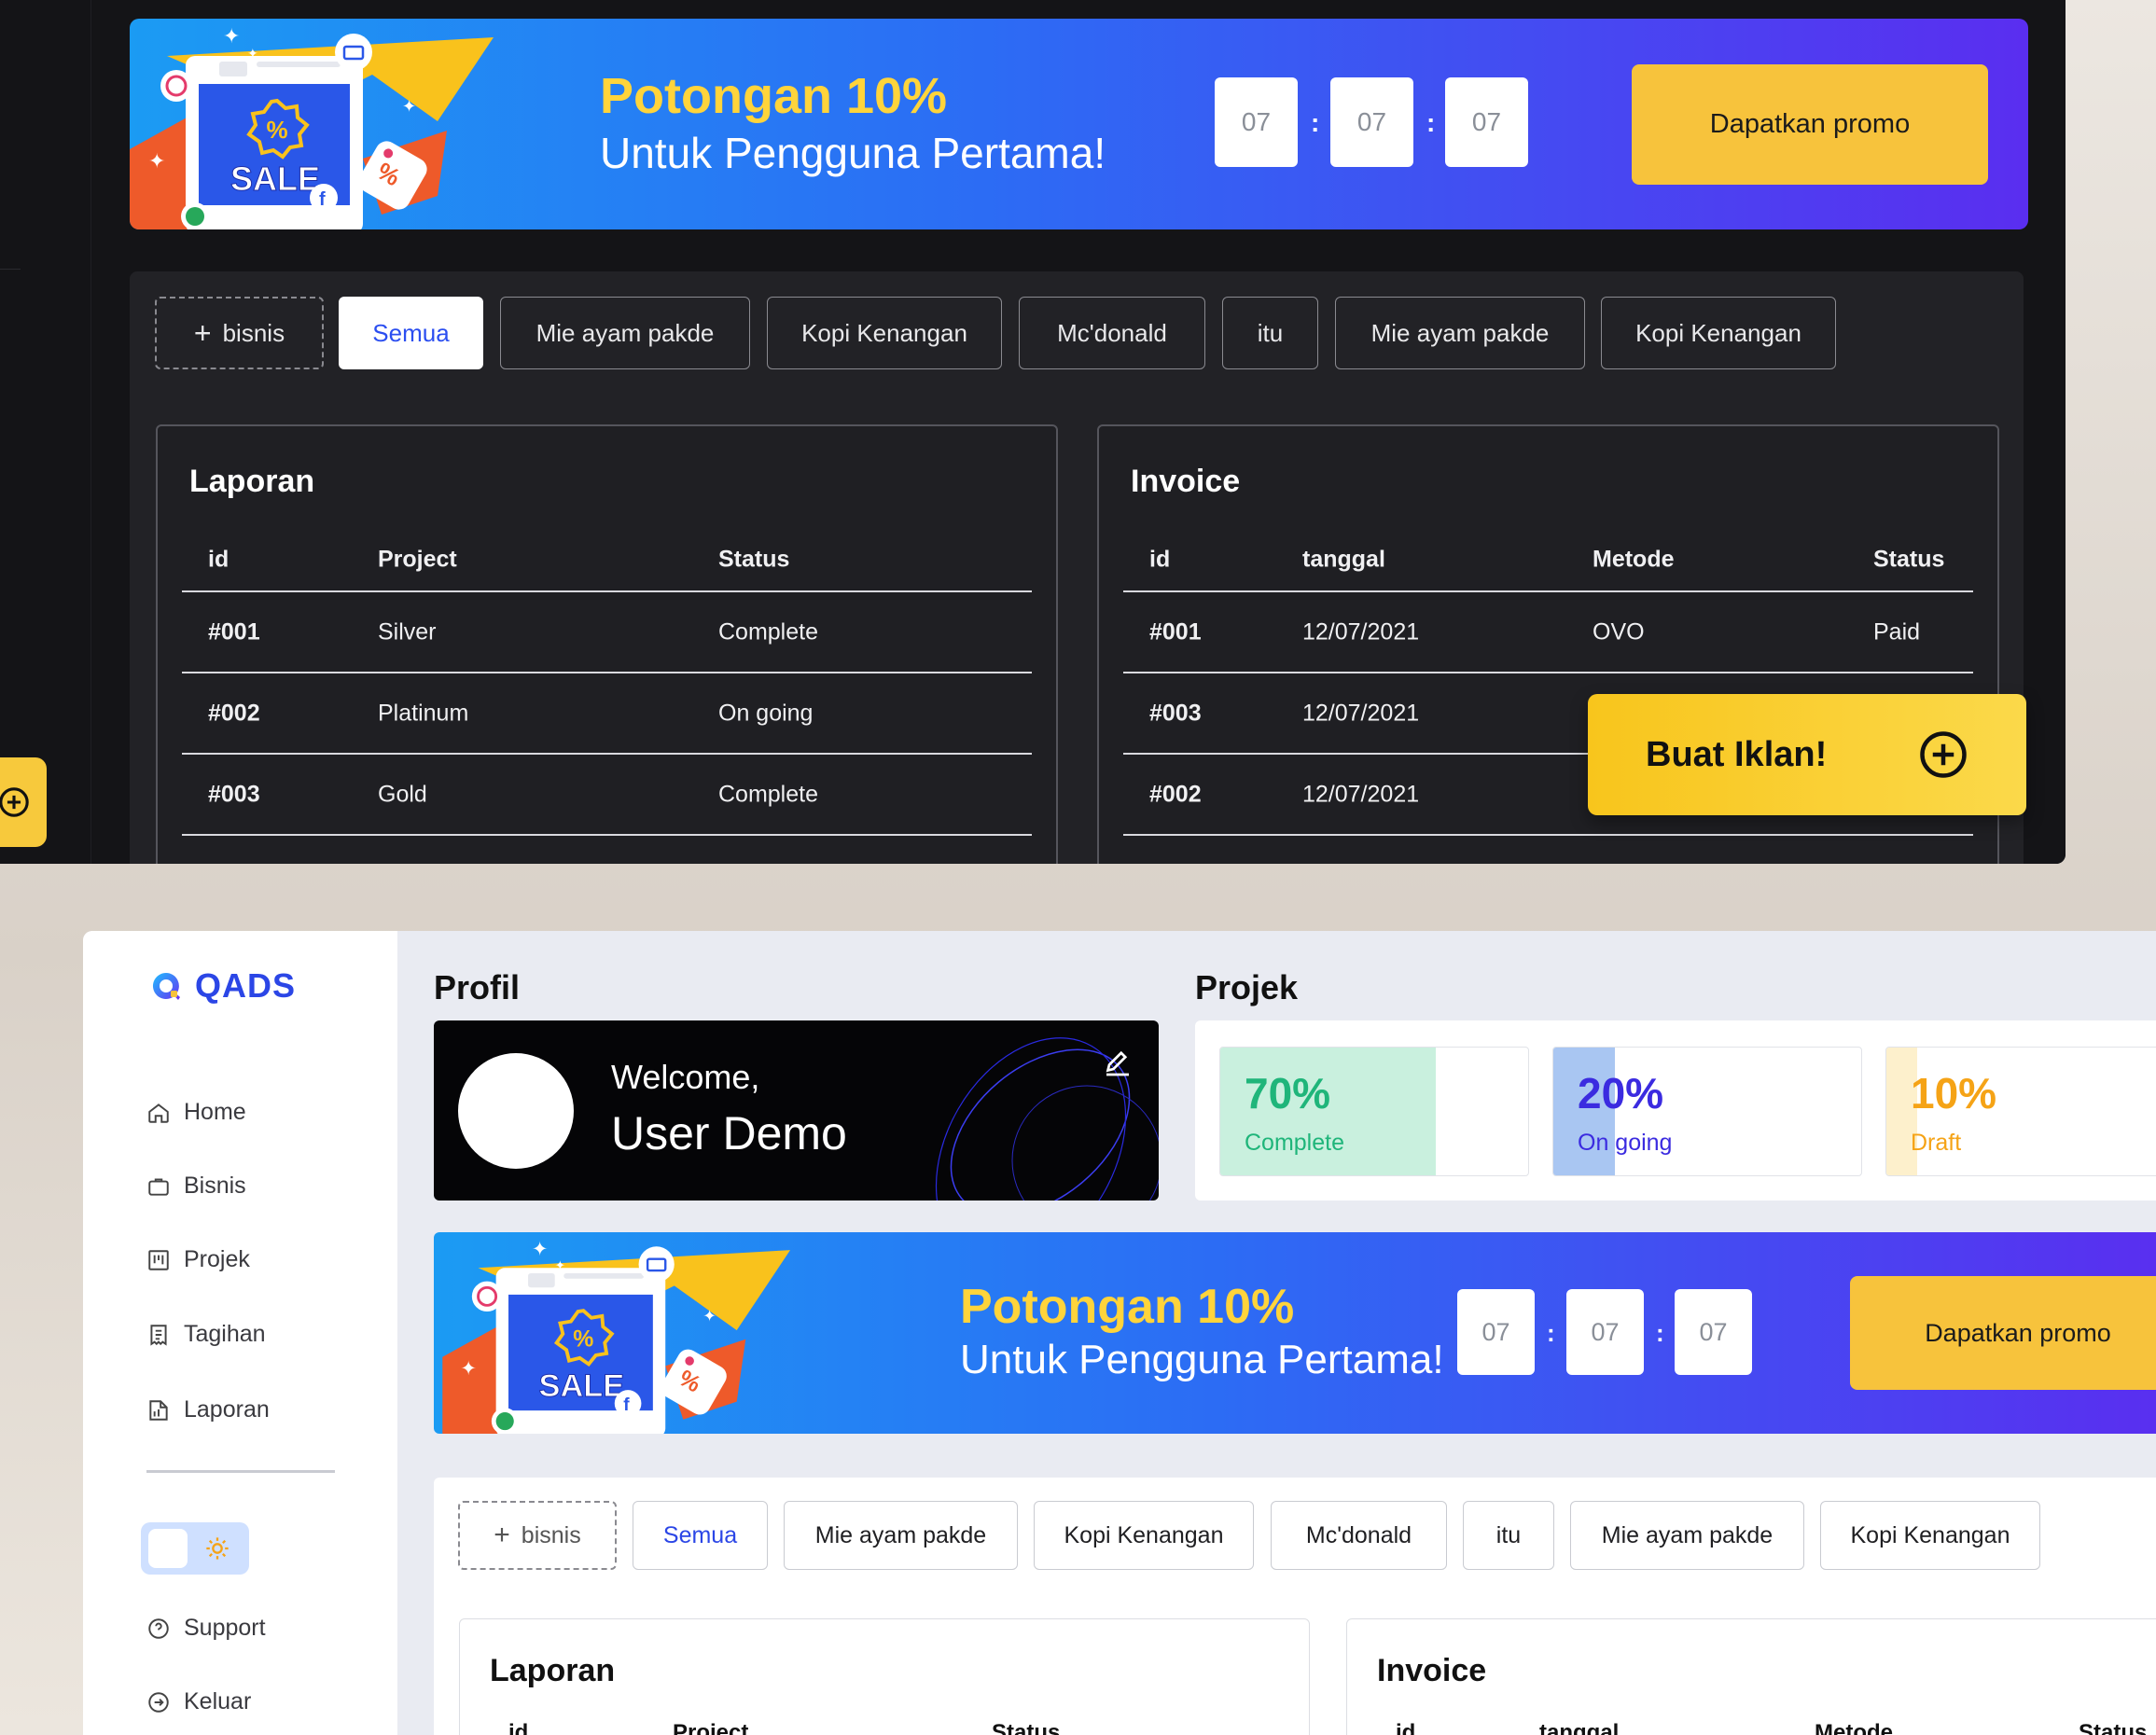 This screenshot has width=2156, height=1735. I want to click on laporan-card: Laporan id Project Status, so click(884, 1676).